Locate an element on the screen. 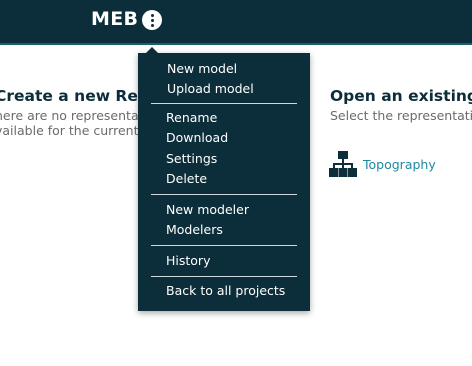 This screenshot has height=366, width=472. create-representation-description: here are no representa is located at coordinates (69, 115).